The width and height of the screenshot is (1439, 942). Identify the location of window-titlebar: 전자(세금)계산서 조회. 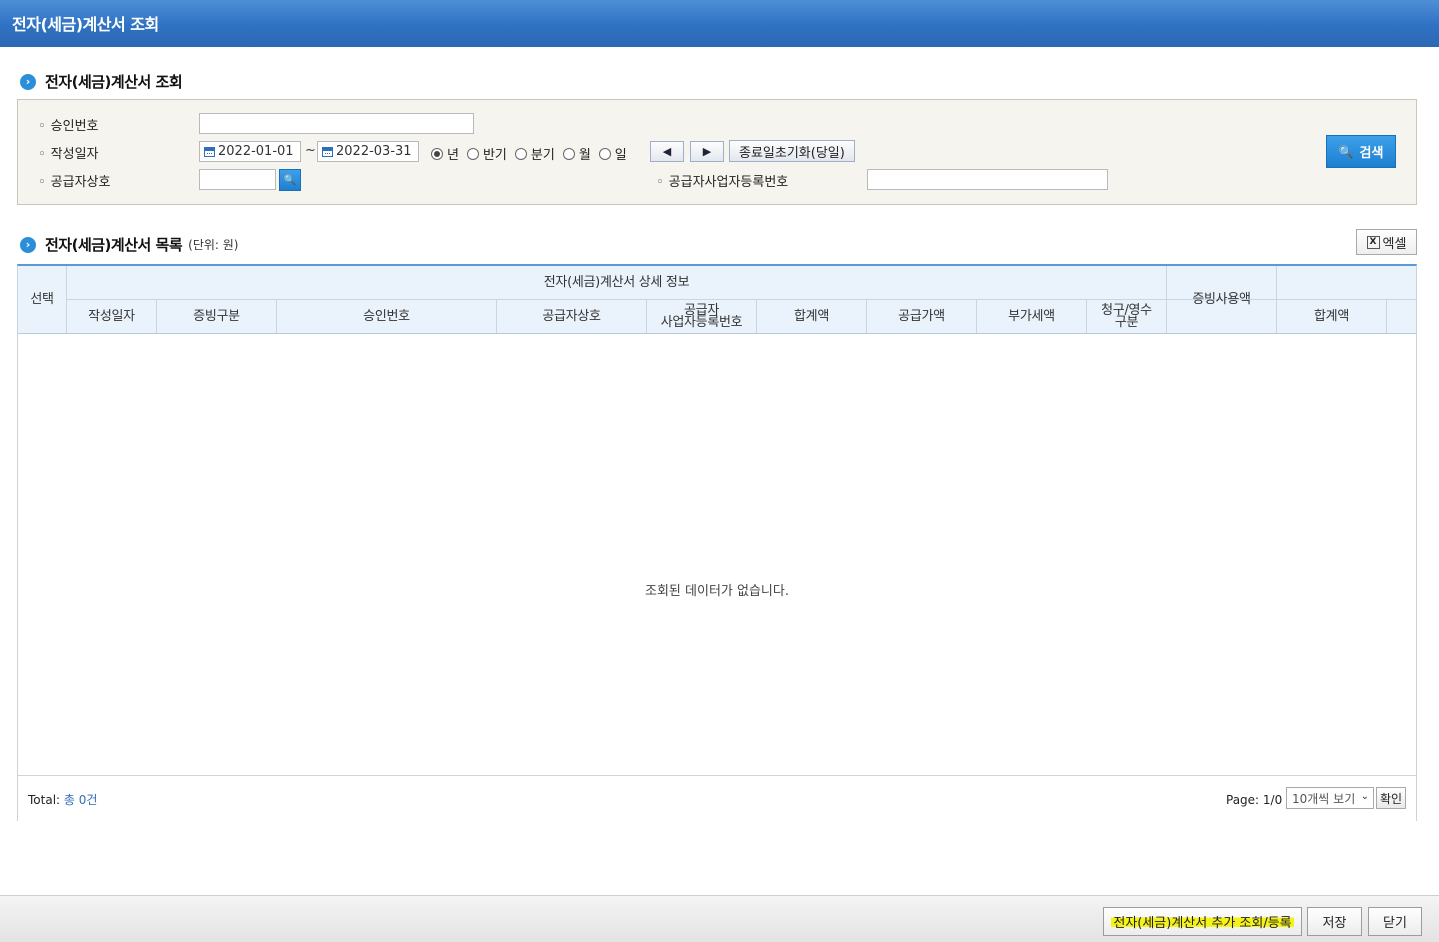
(719, 23).